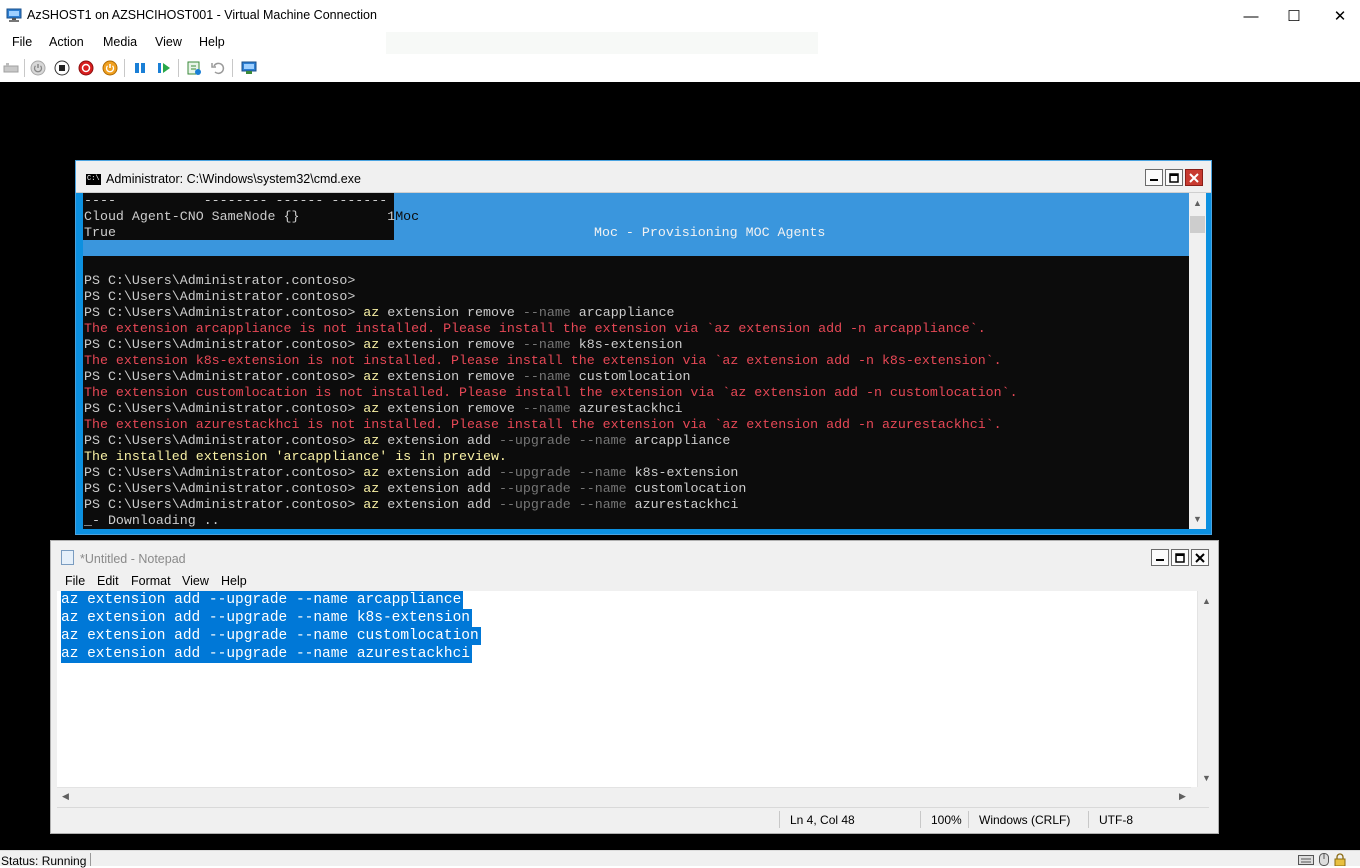 This screenshot has width=1360, height=868. I want to click on checkpoint-icon, so click(194, 68).